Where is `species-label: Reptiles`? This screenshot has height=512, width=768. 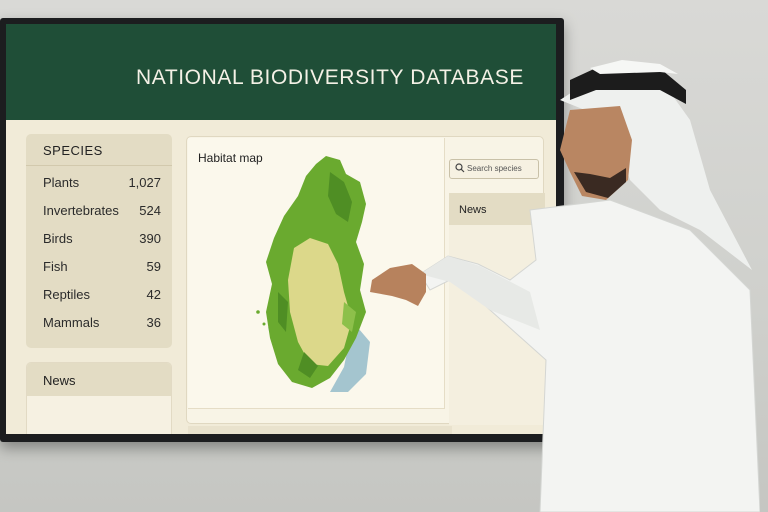
species-label: Reptiles is located at coordinates (66, 294).